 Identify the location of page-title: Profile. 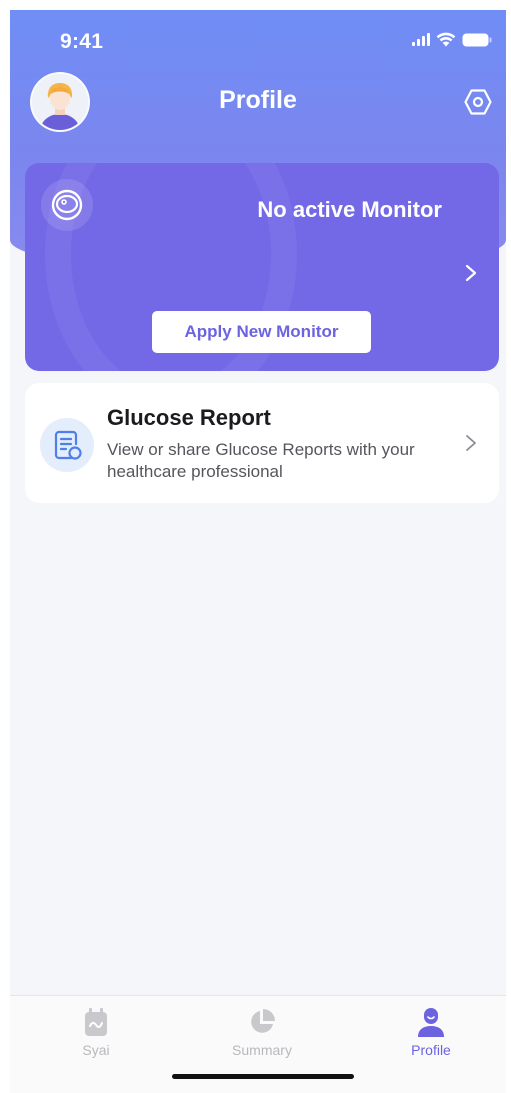
(258, 100).